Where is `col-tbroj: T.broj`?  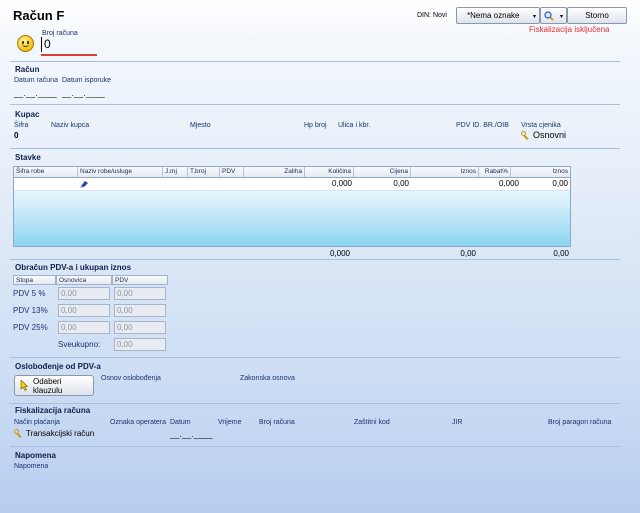 col-tbroj: T.broj is located at coordinates (204, 172).